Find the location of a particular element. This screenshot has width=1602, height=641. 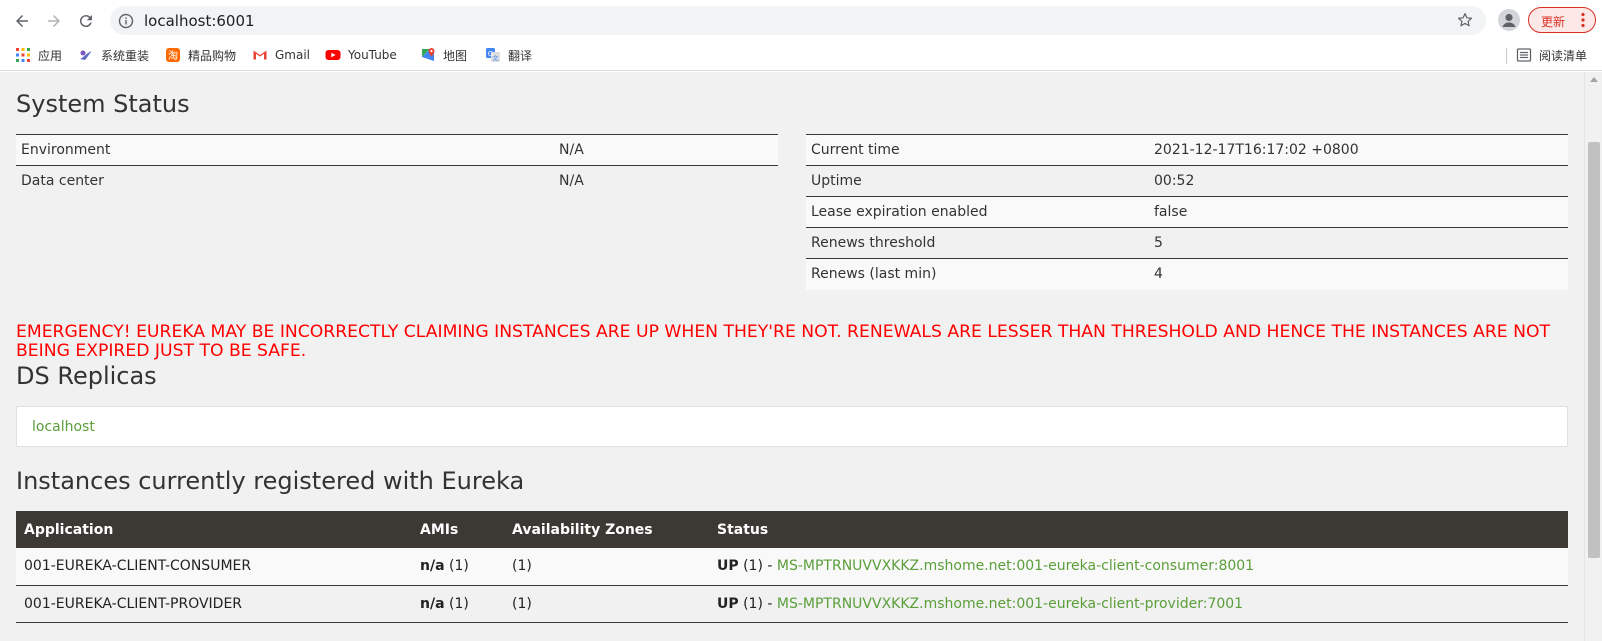

column-header: Status is located at coordinates (1138, 529).